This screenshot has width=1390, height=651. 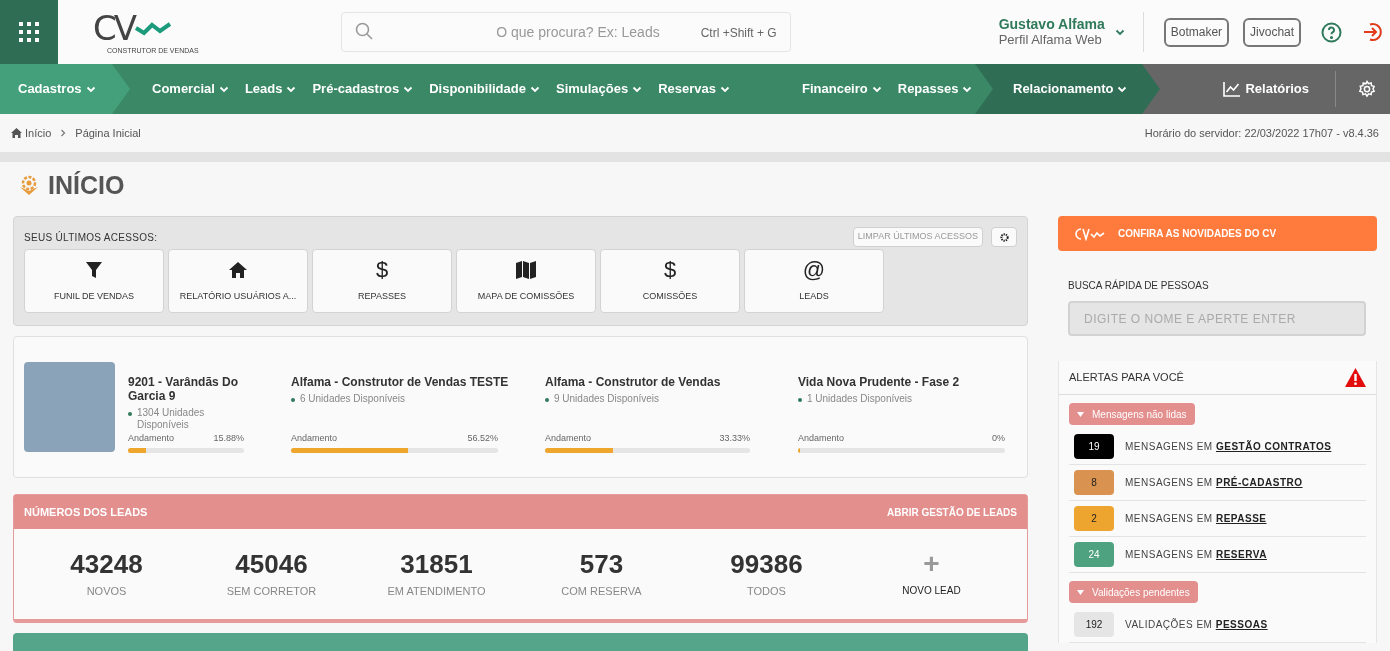 I want to click on apps-menu-button, so click(x=29, y=32).